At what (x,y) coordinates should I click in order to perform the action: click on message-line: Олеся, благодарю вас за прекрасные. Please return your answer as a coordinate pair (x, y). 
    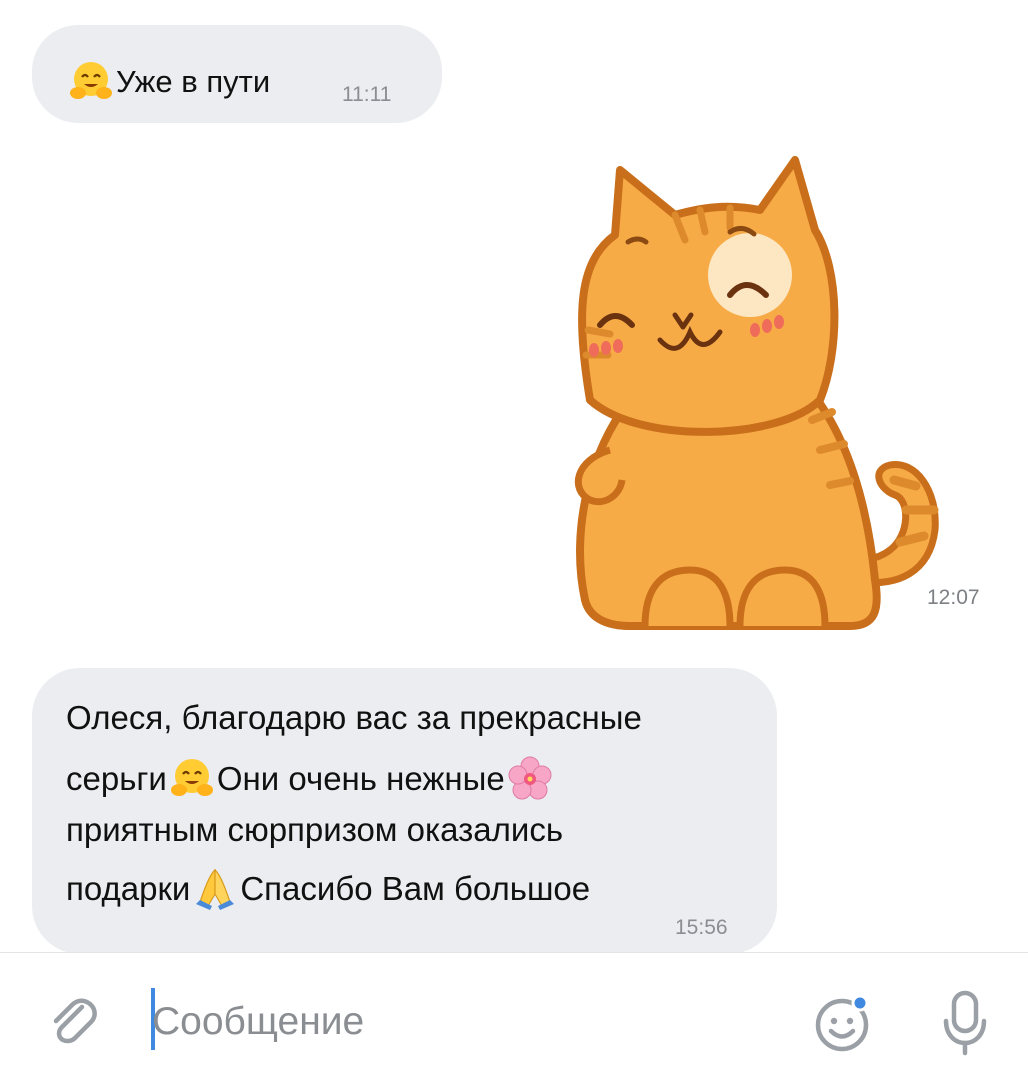
    Looking at the image, I should click on (354, 718).